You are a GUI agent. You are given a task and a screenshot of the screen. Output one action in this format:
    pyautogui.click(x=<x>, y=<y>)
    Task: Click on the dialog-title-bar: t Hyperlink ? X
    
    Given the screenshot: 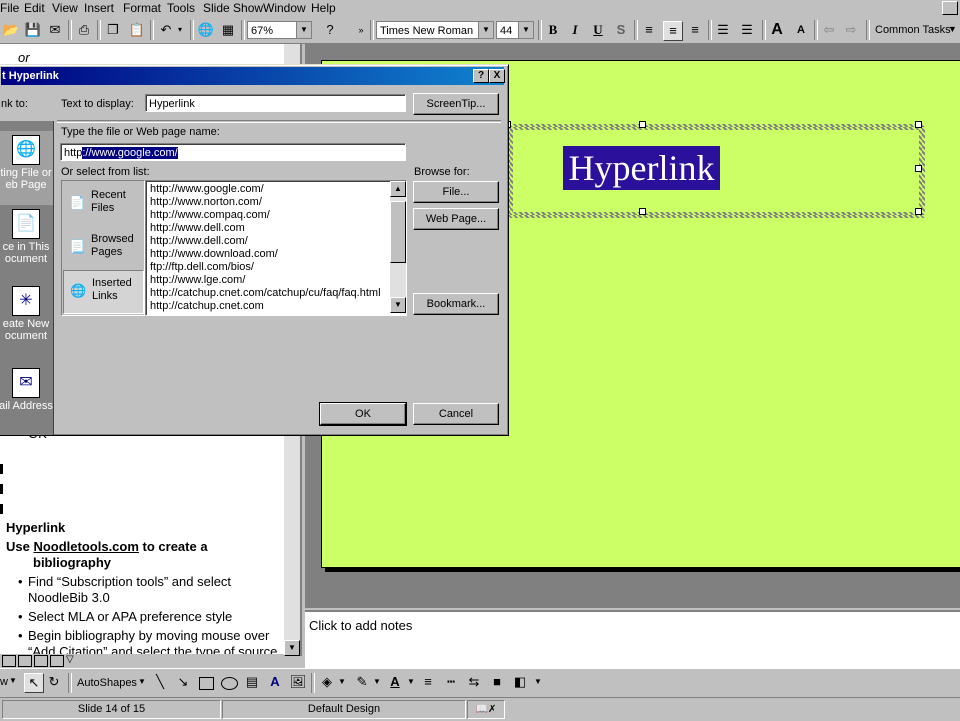 What is the action you would take?
    pyautogui.click(x=253, y=76)
    